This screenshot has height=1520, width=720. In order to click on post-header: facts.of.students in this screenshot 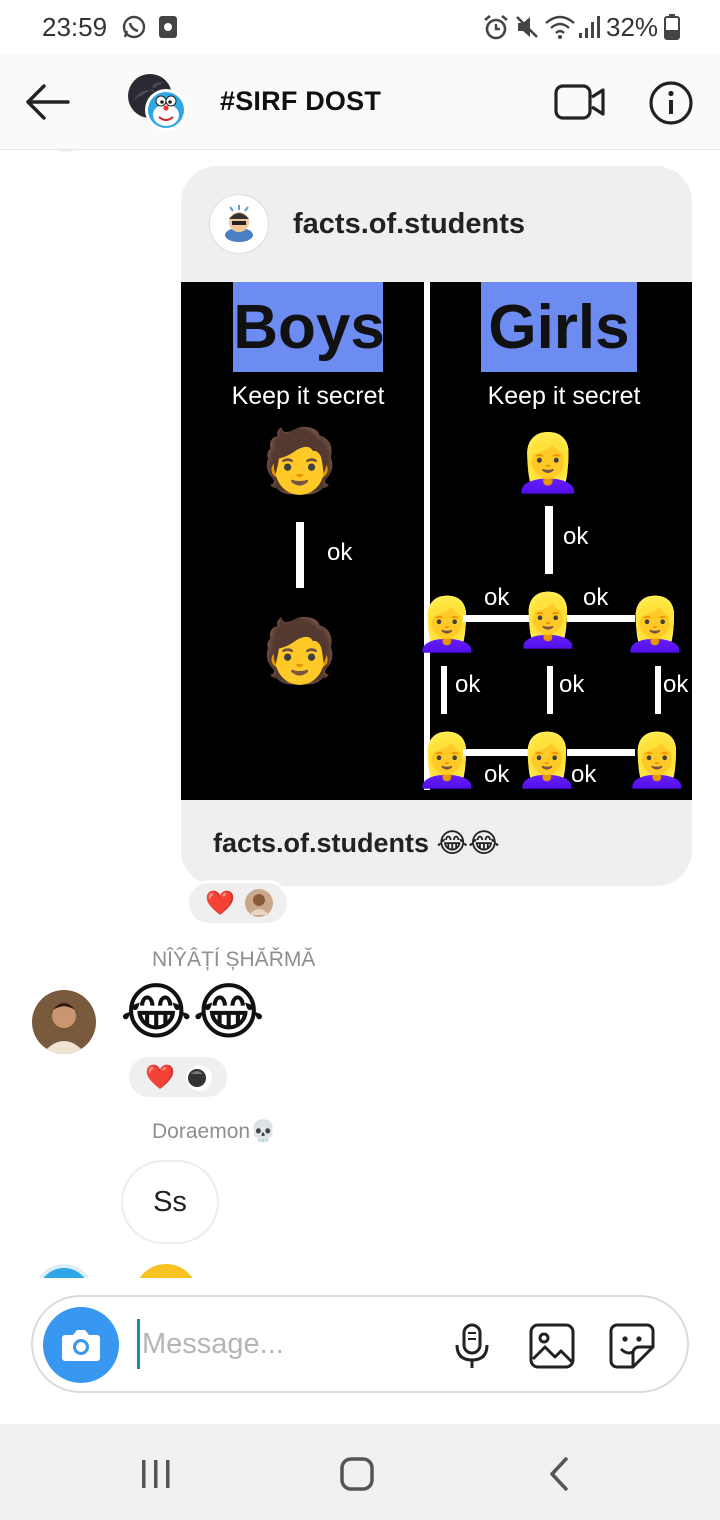, I will do `click(436, 224)`.